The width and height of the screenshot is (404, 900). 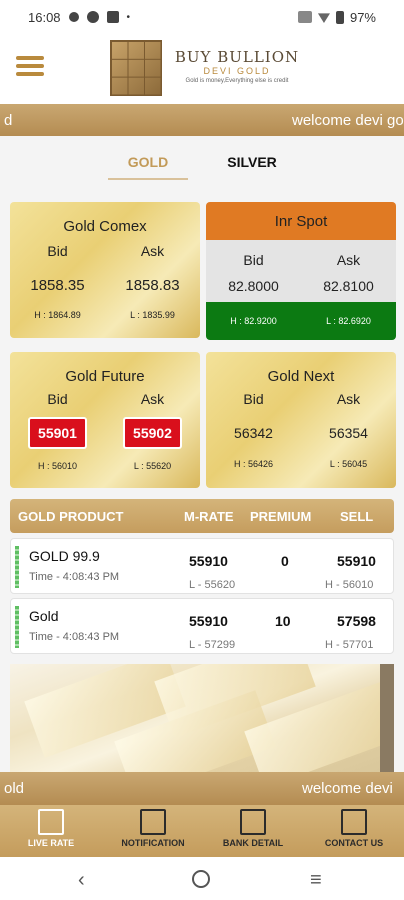 What do you see at coordinates (202, 164) in the screenshot?
I see `metal-tabs: GOLD SILVER` at bounding box center [202, 164].